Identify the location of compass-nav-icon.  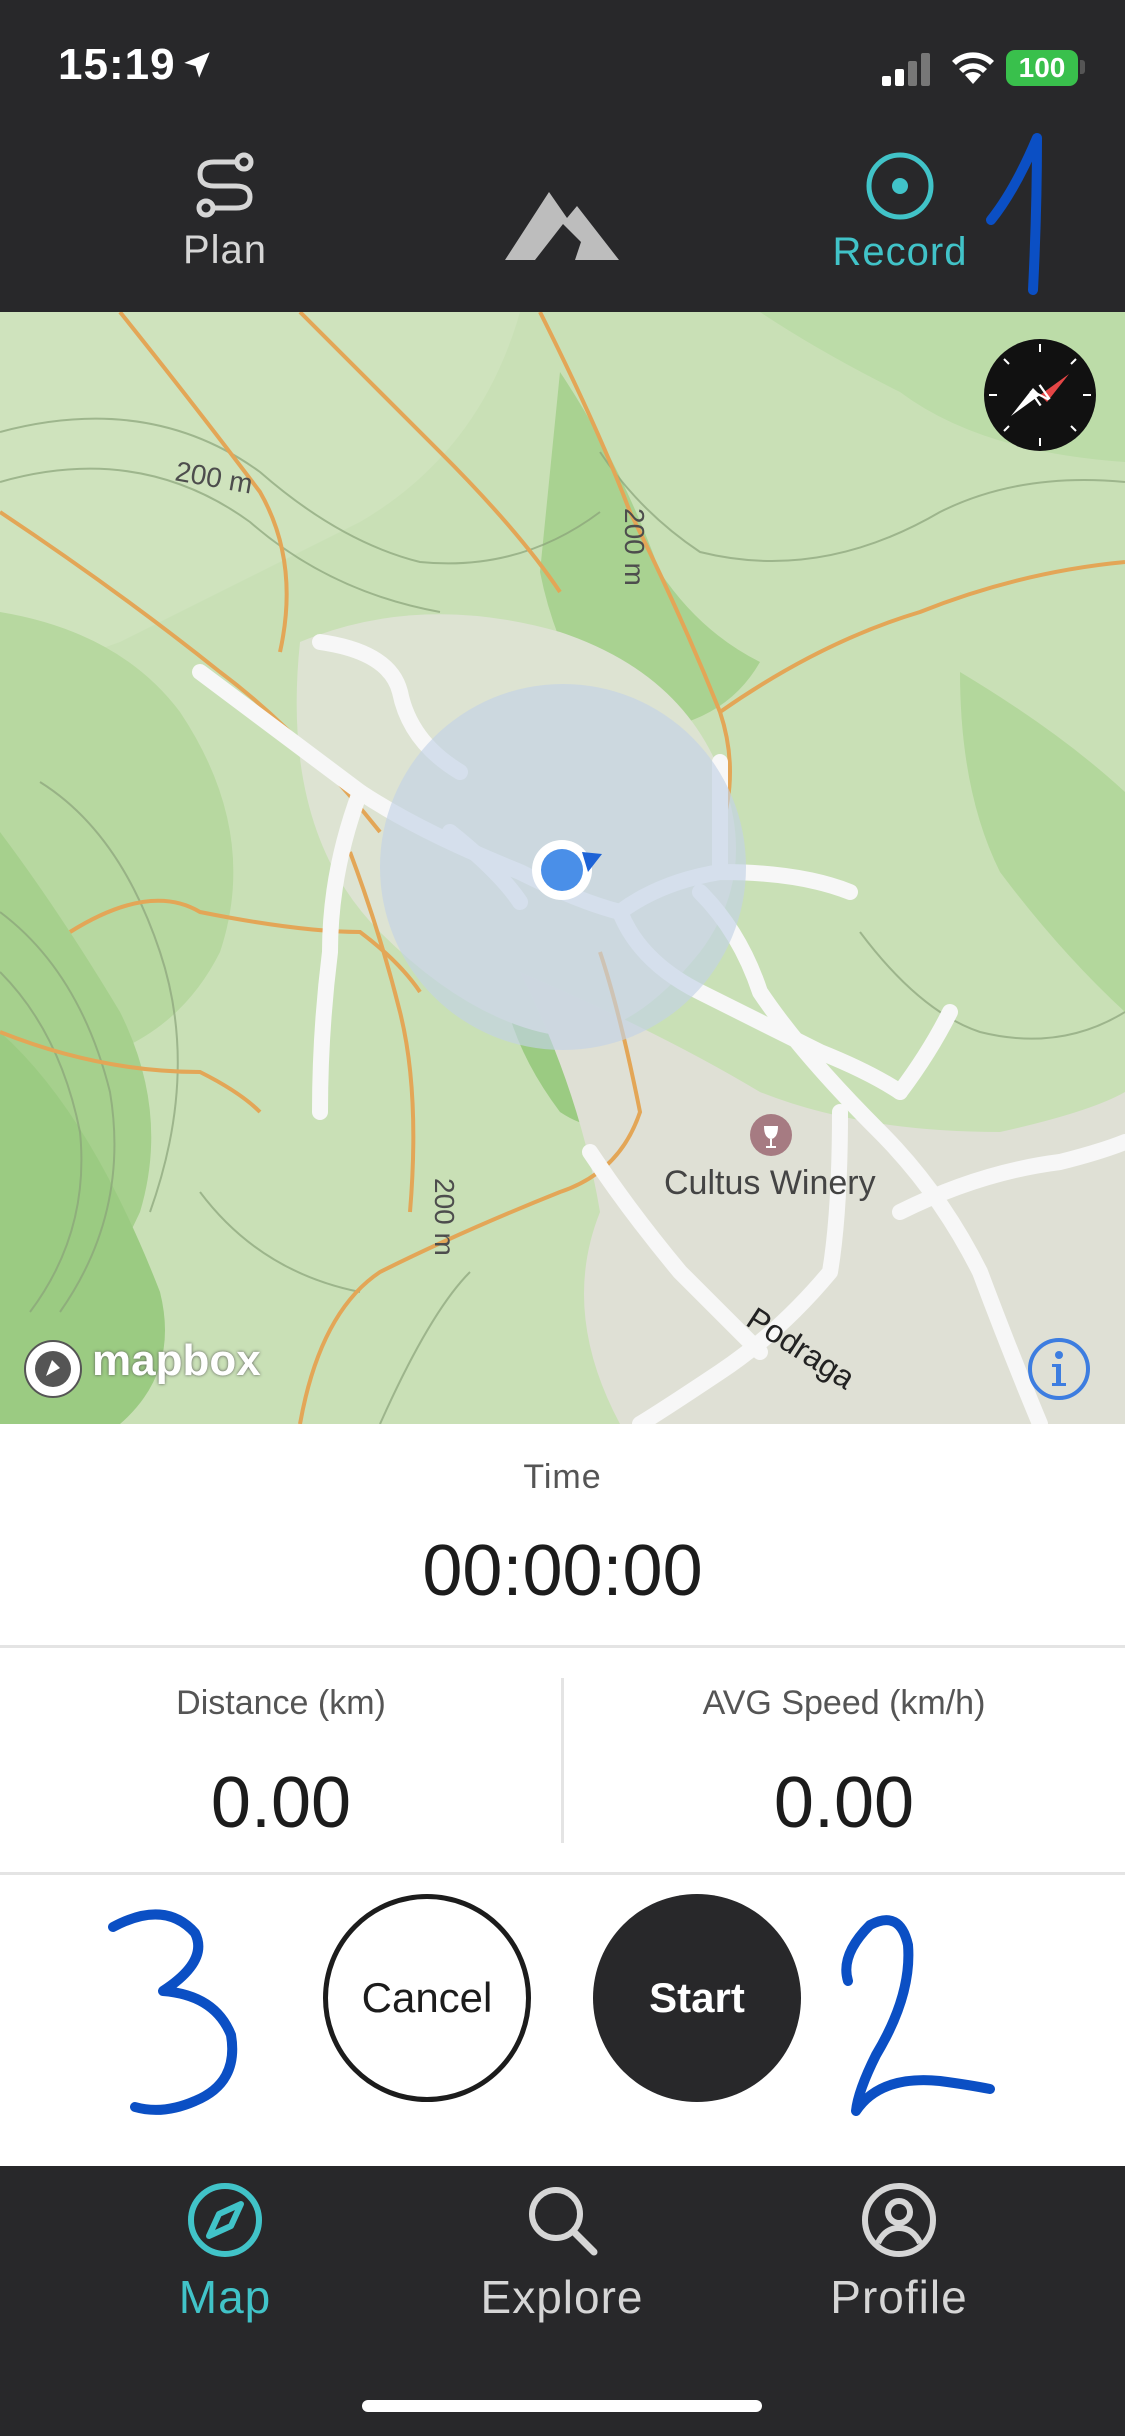
(225, 2220).